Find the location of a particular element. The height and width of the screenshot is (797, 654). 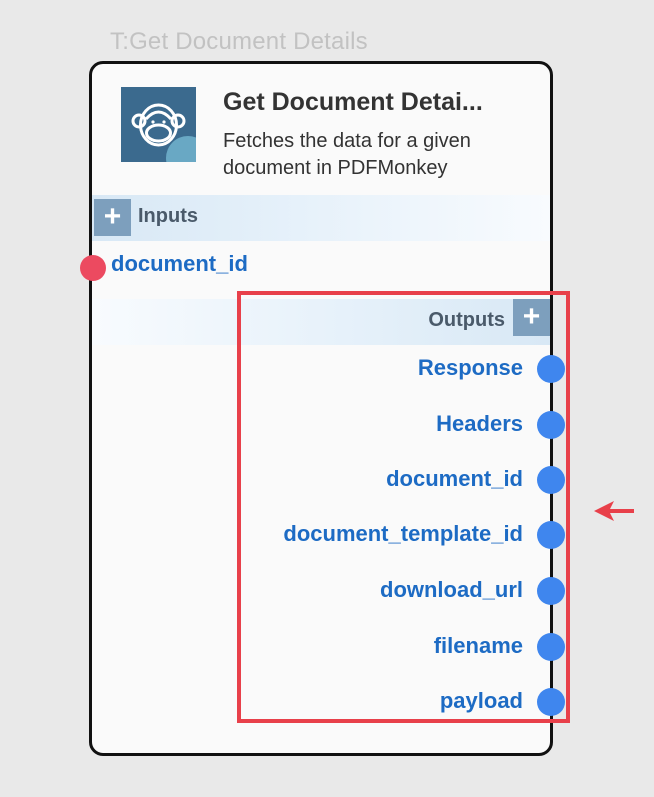

input-port-connector is located at coordinates (93, 268).